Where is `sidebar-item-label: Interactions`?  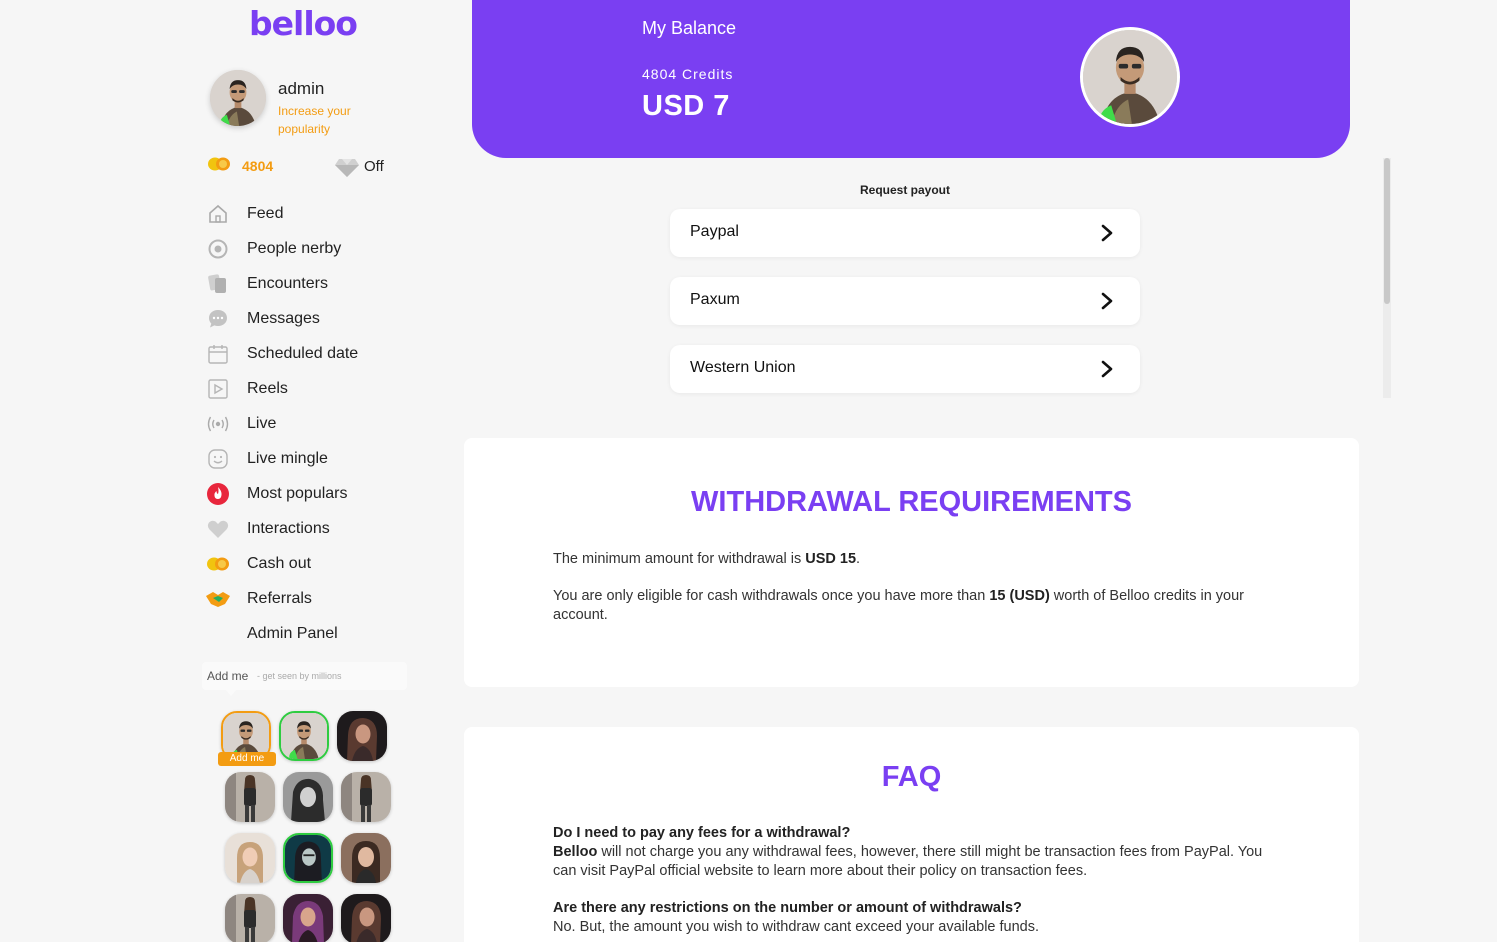 sidebar-item-label: Interactions is located at coordinates (288, 528).